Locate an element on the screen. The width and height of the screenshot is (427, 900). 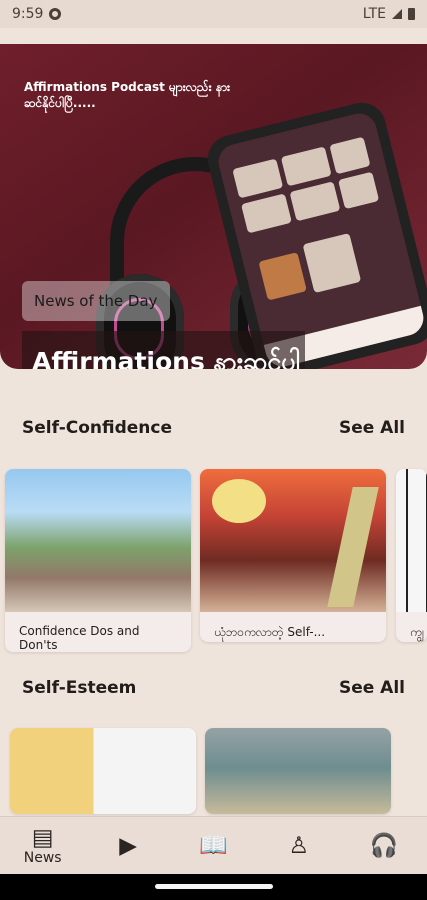
signal-icon is located at coordinates (397, 14).